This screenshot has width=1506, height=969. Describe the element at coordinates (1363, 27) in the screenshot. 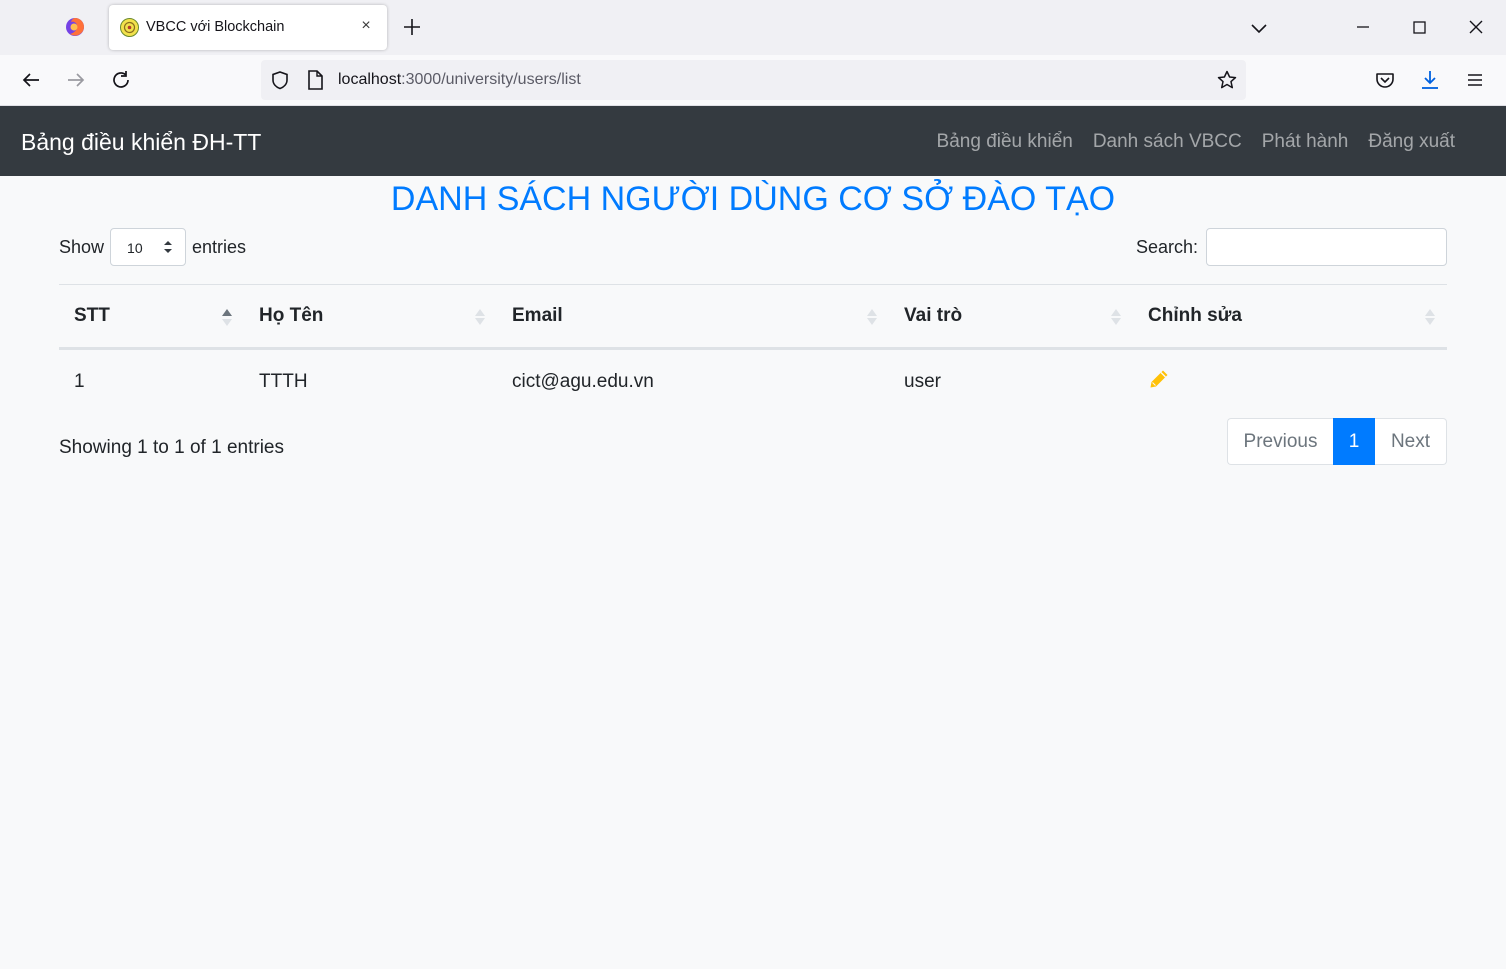

I see `minimize-icon` at that location.